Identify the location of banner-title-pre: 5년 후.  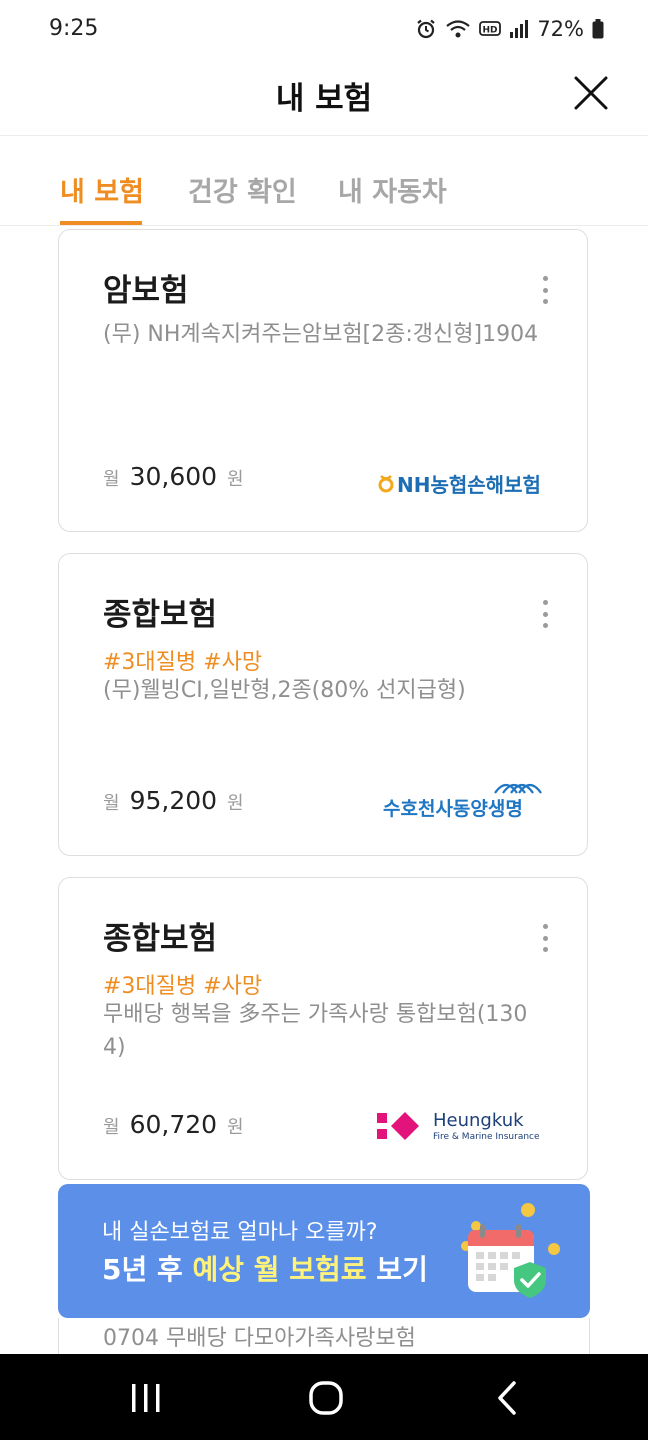
(147, 1269).